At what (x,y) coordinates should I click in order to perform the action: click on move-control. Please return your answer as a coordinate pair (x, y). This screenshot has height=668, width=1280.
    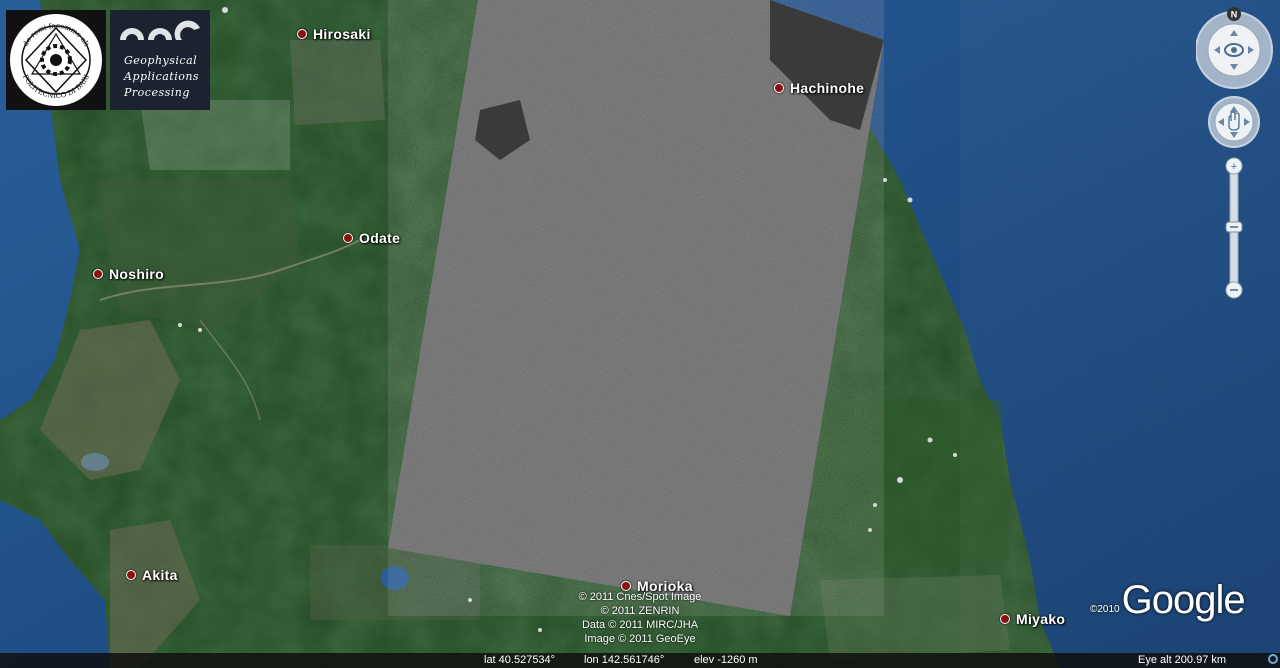
    Looking at the image, I should click on (1234, 122).